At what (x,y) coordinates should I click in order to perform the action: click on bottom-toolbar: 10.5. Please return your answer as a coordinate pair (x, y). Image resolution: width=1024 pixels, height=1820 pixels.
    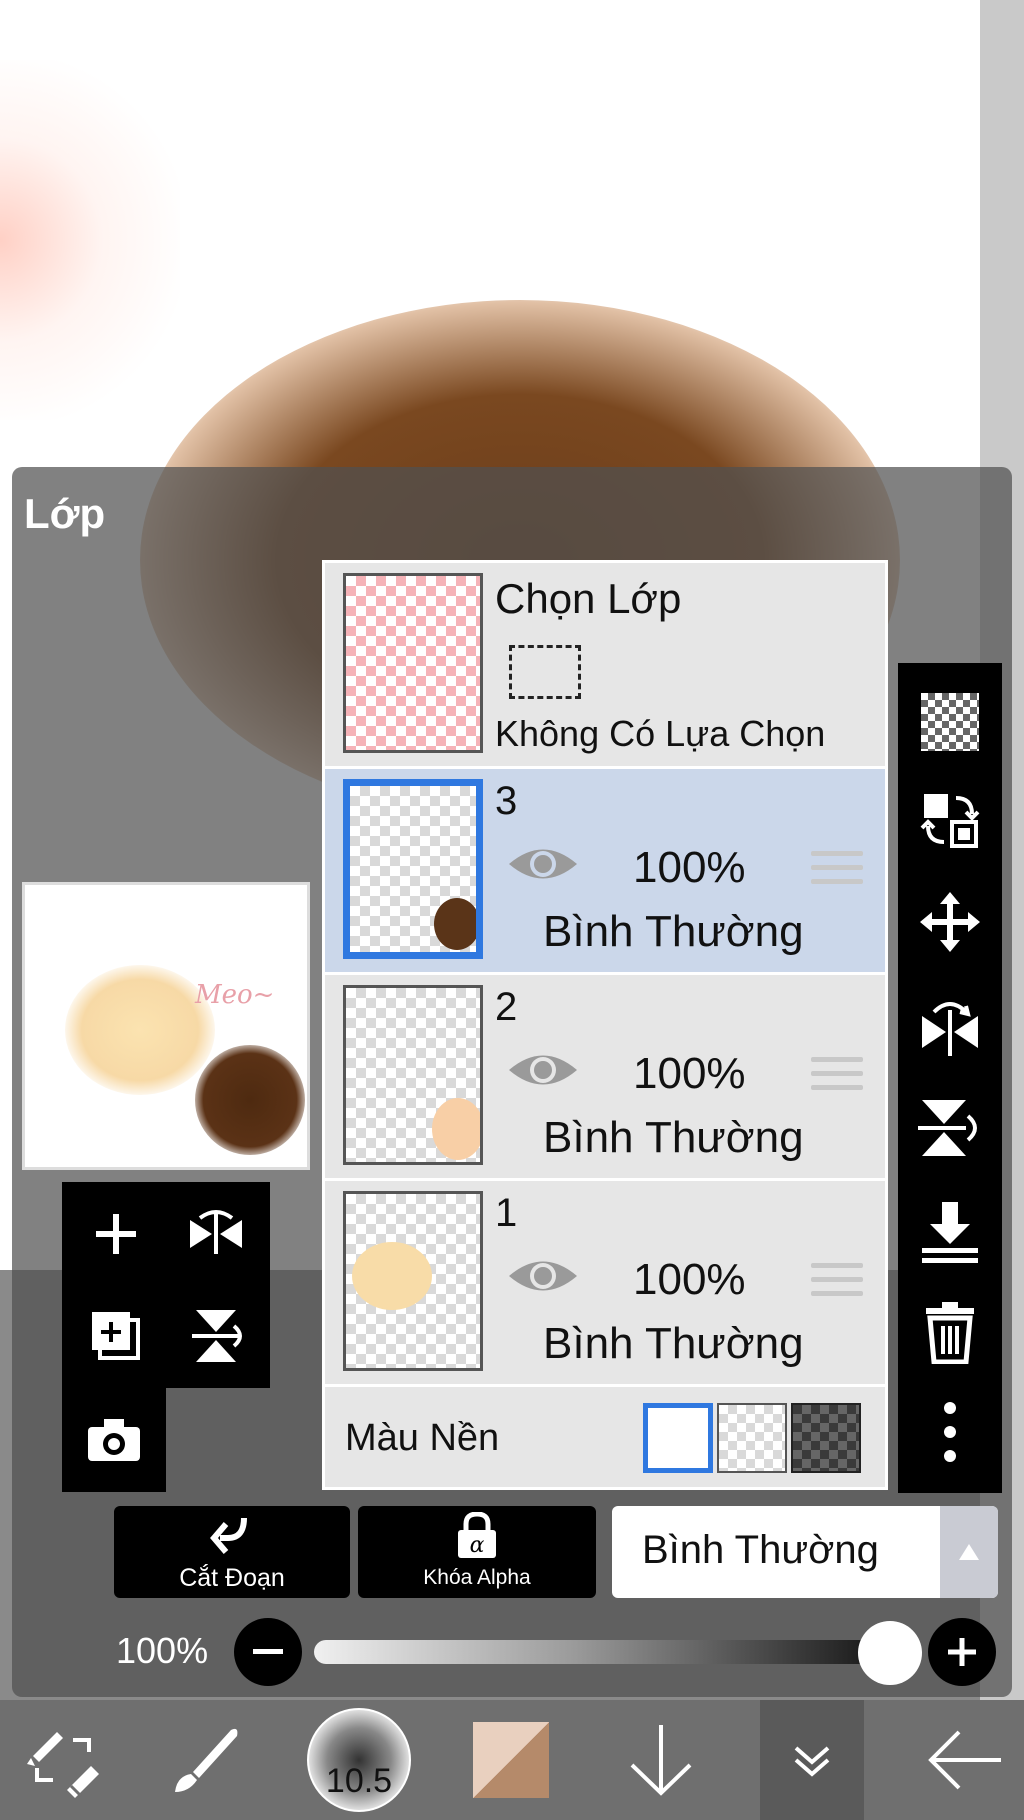
    Looking at the image, I should click on (512, 1760).